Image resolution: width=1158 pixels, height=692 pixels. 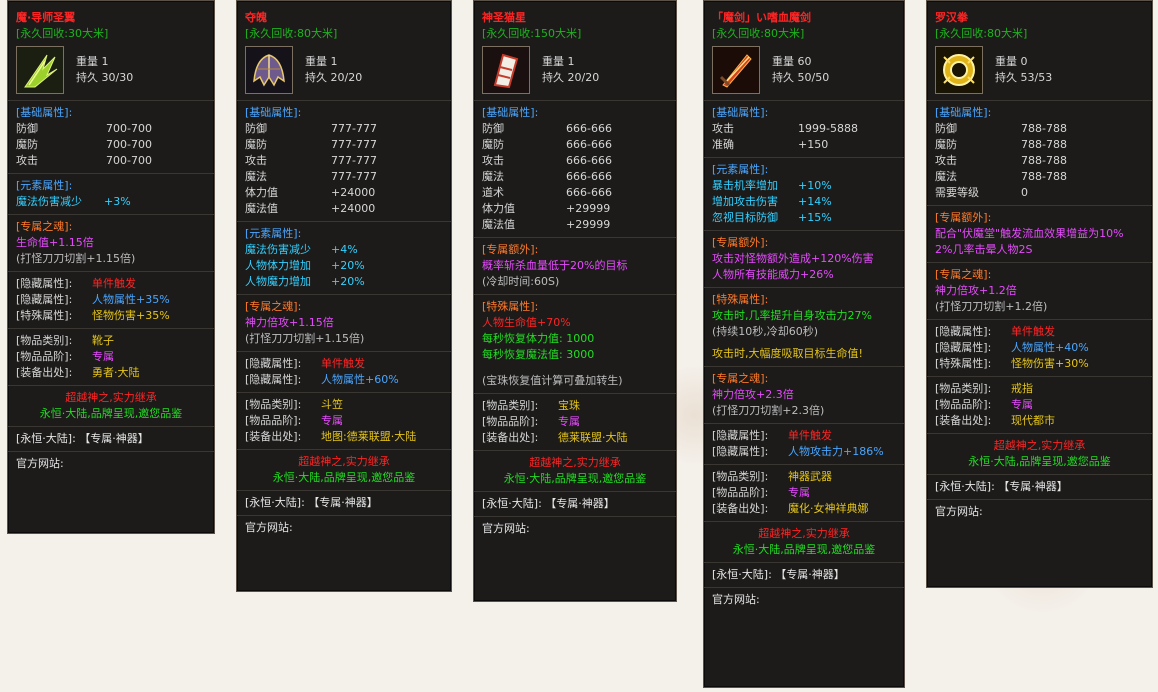 I want to click on attr-key: 体力值, so click(x=498, y=208).